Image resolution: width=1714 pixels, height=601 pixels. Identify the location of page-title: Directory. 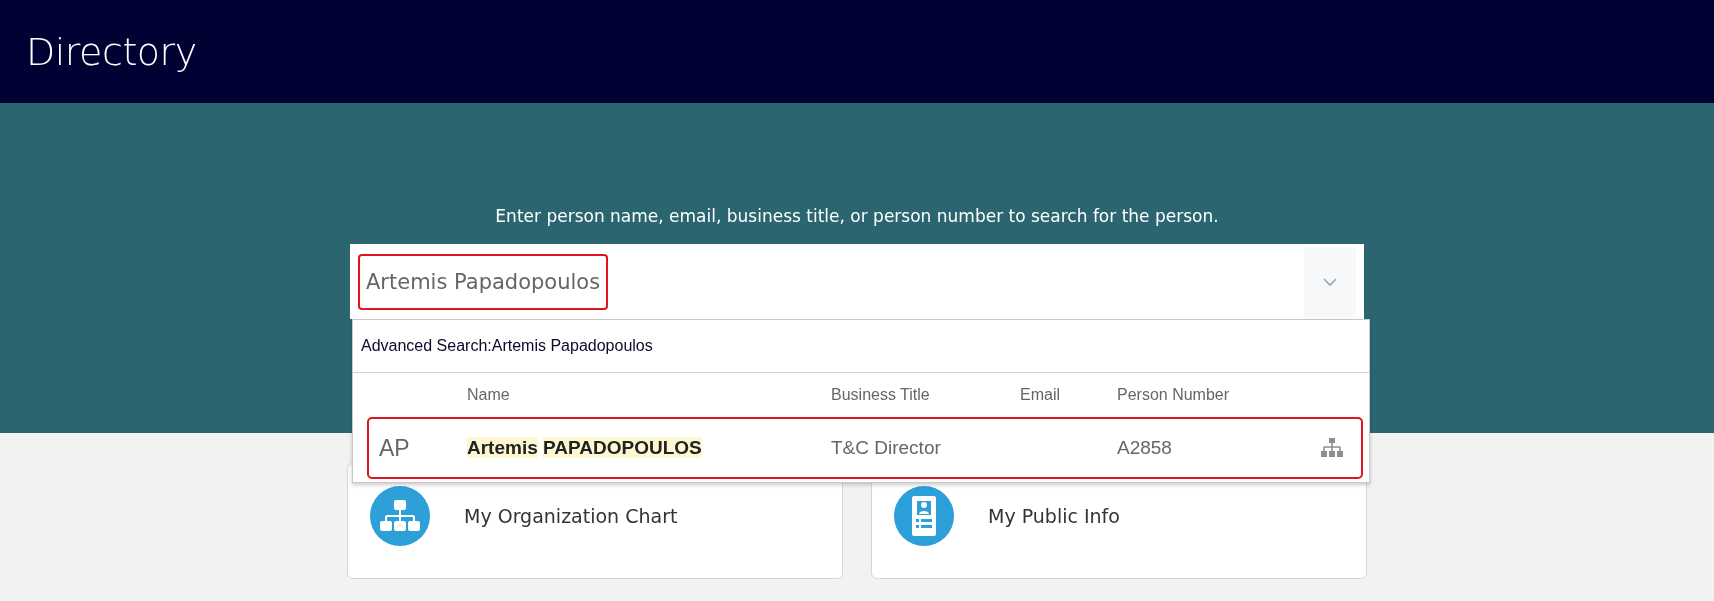
(111, 51).